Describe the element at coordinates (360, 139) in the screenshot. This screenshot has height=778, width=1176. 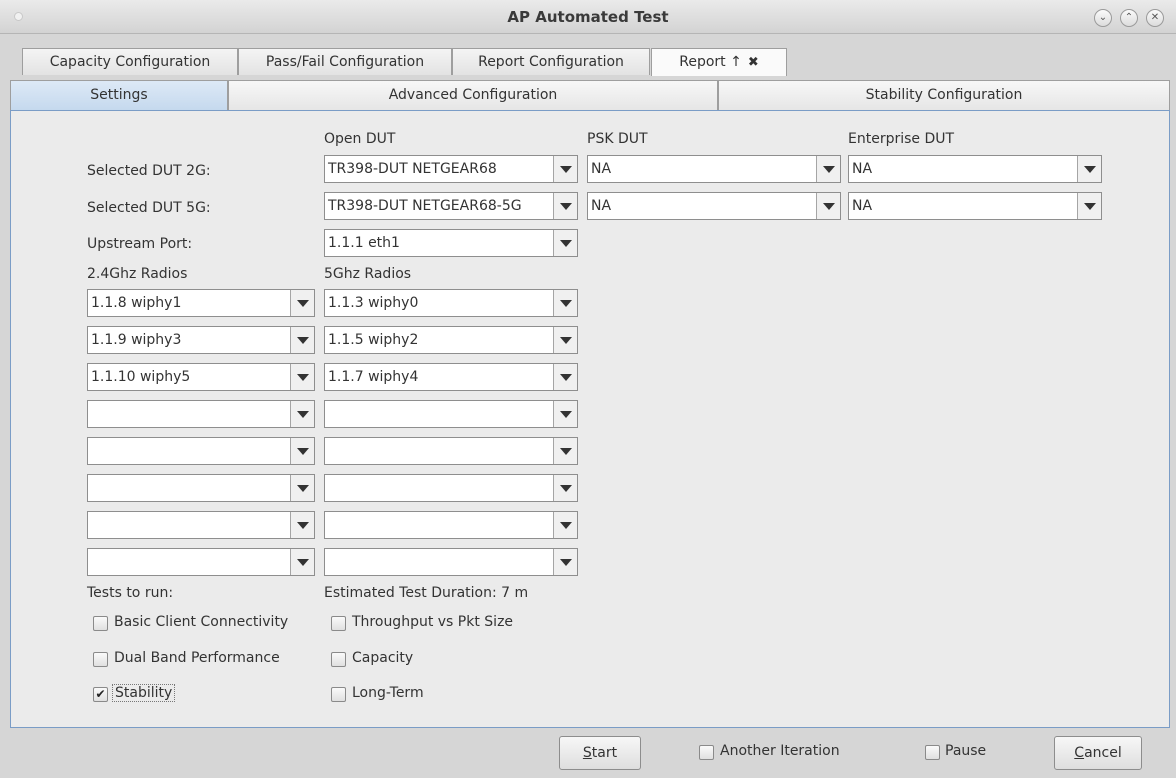
I see `open-dut-header: Open DUT` at that location.